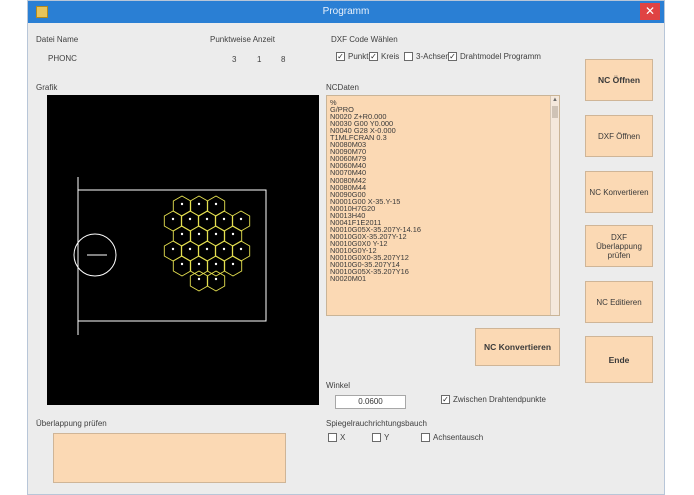 This screenshot has height=495, width=694. What do you see at coordinates (342, 87) in the screenshot?
I see `nc-data-label: NCDaten` at bounding box center [342, 87].